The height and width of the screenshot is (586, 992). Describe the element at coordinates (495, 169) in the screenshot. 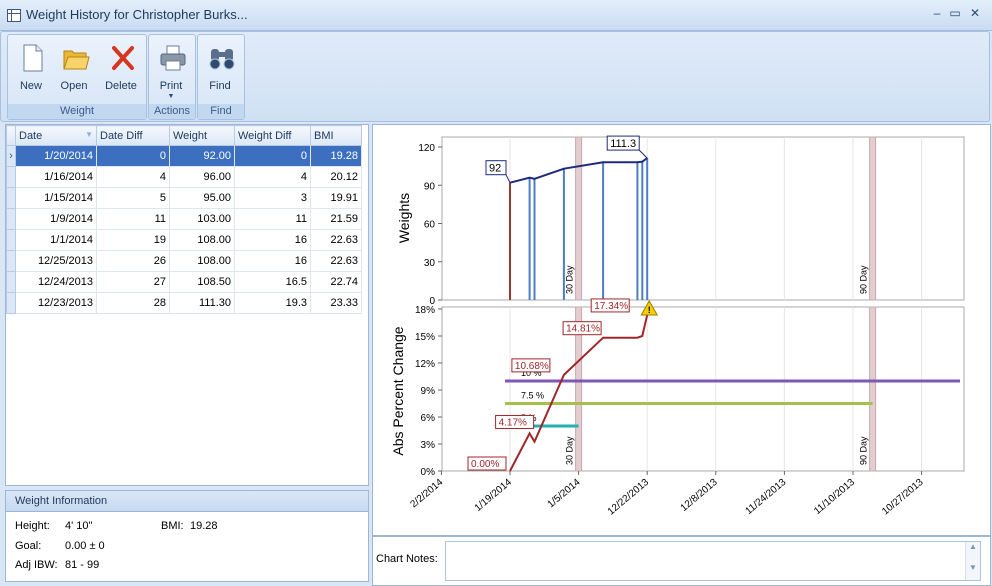

I see `weight-point-label: 92` at that location.